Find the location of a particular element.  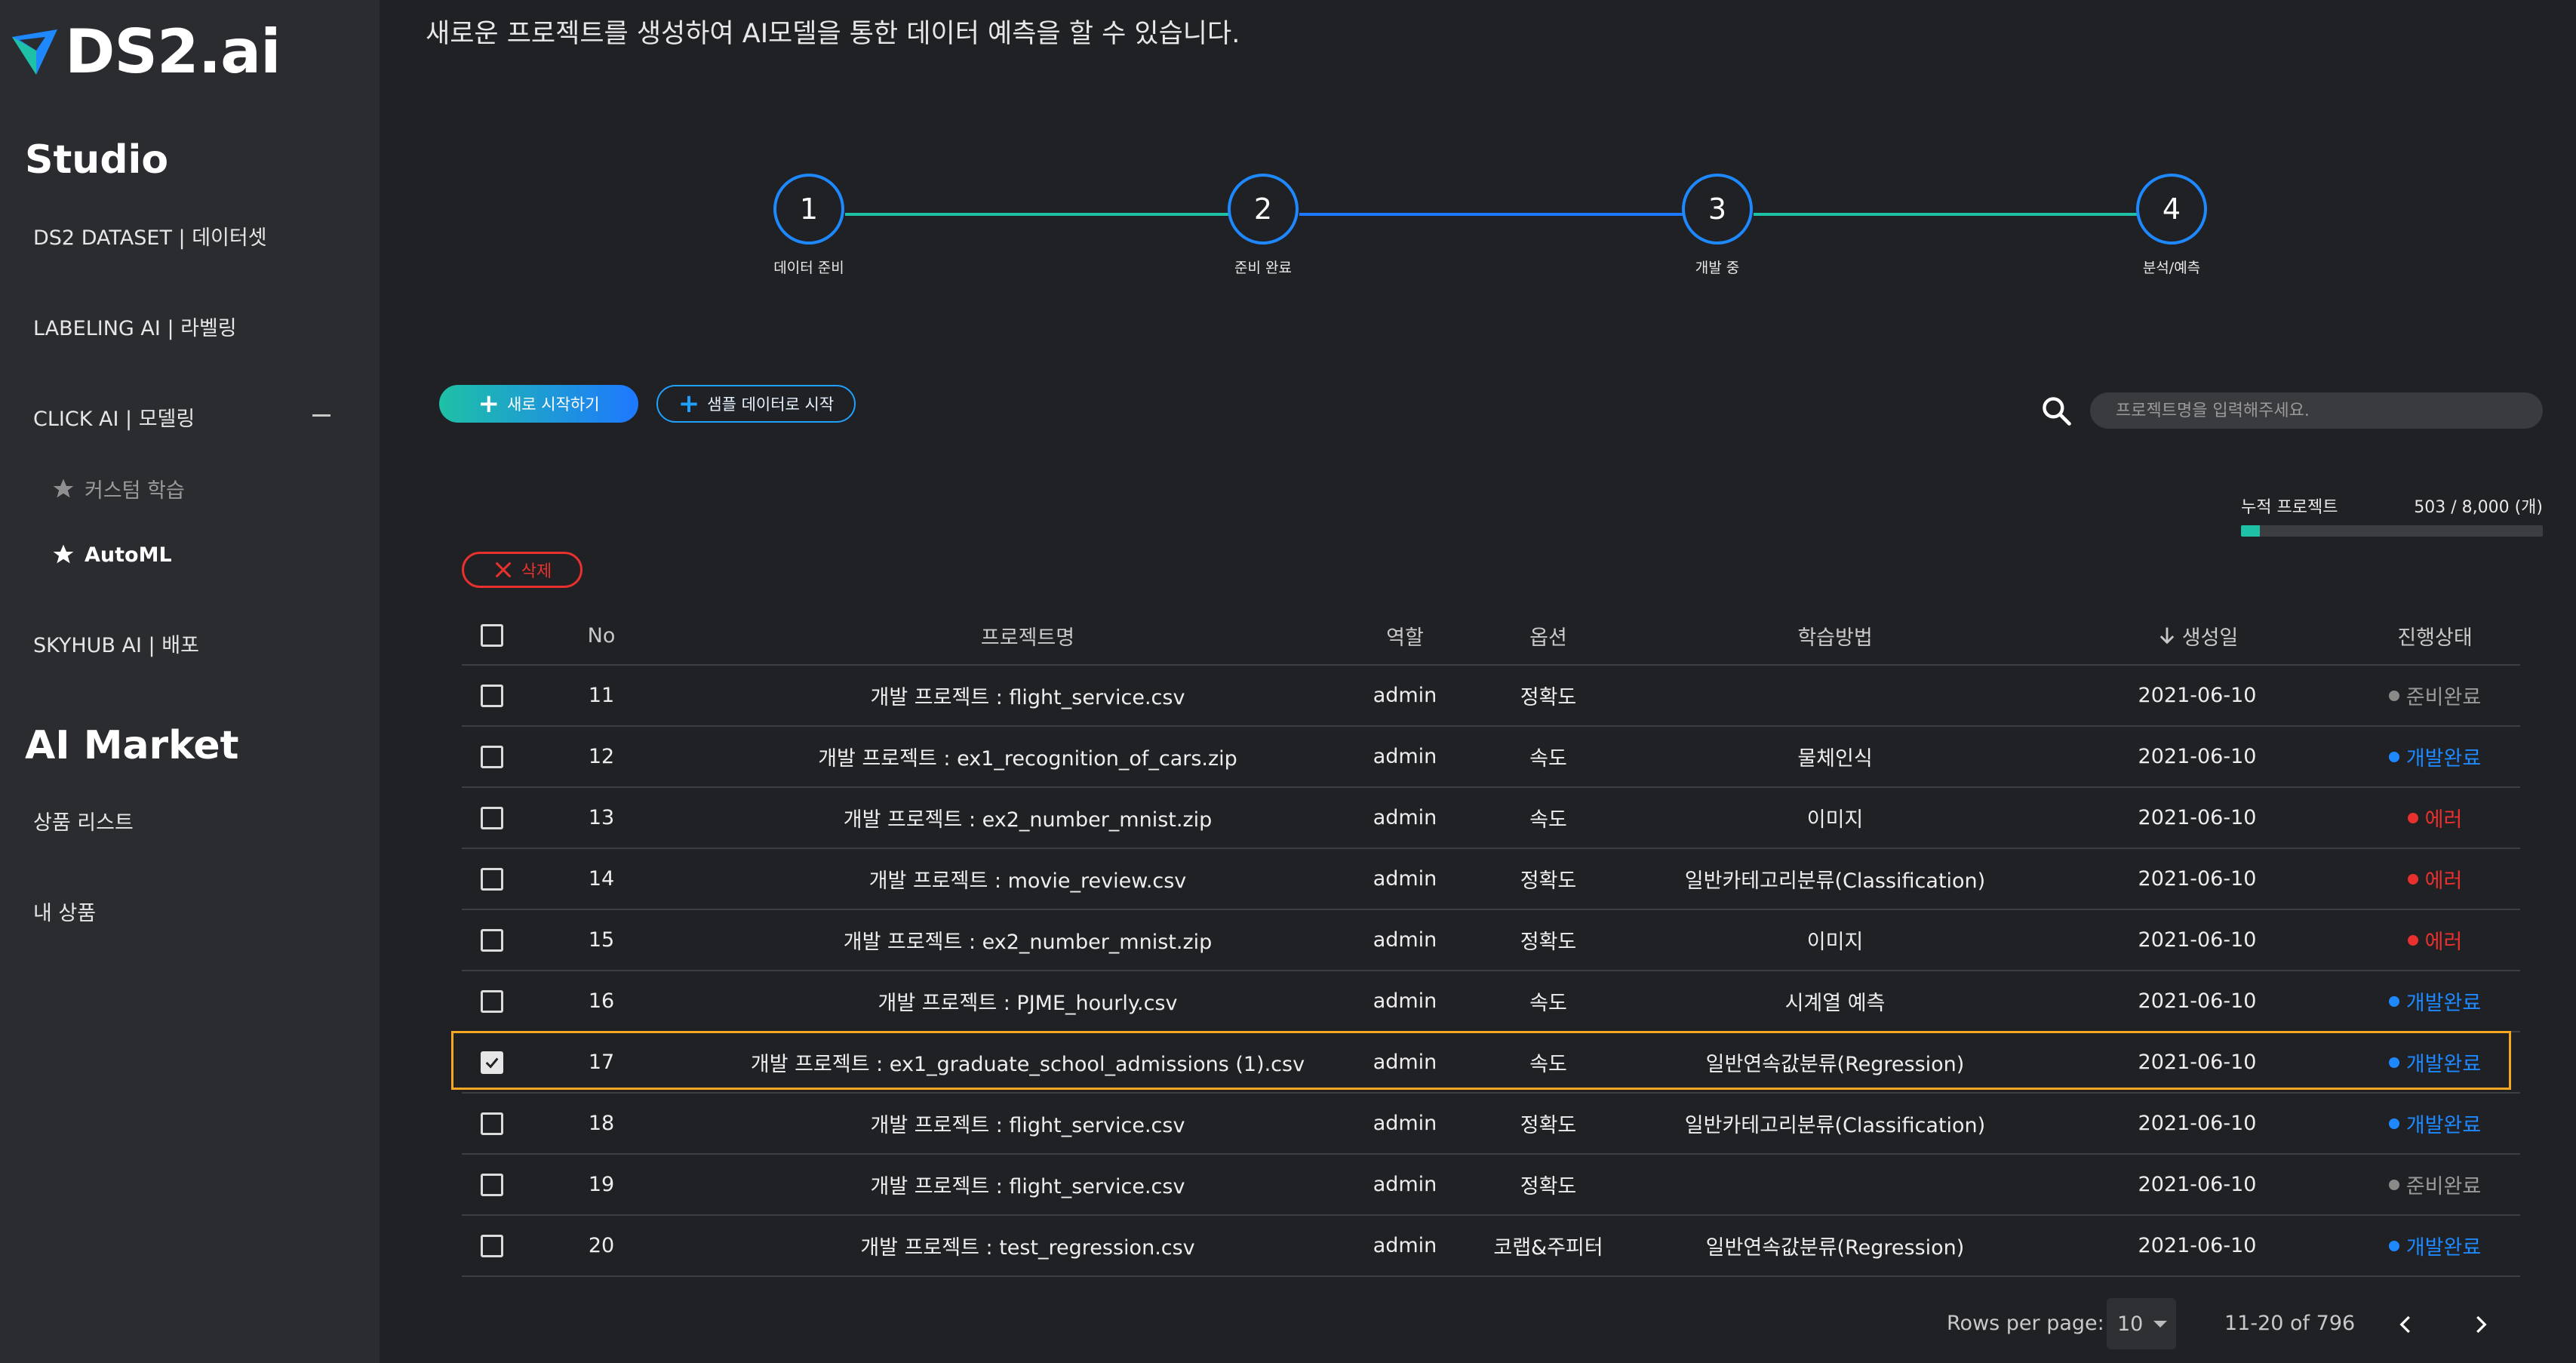

chevron-right-icon is located at coordinates (2481, 1324).